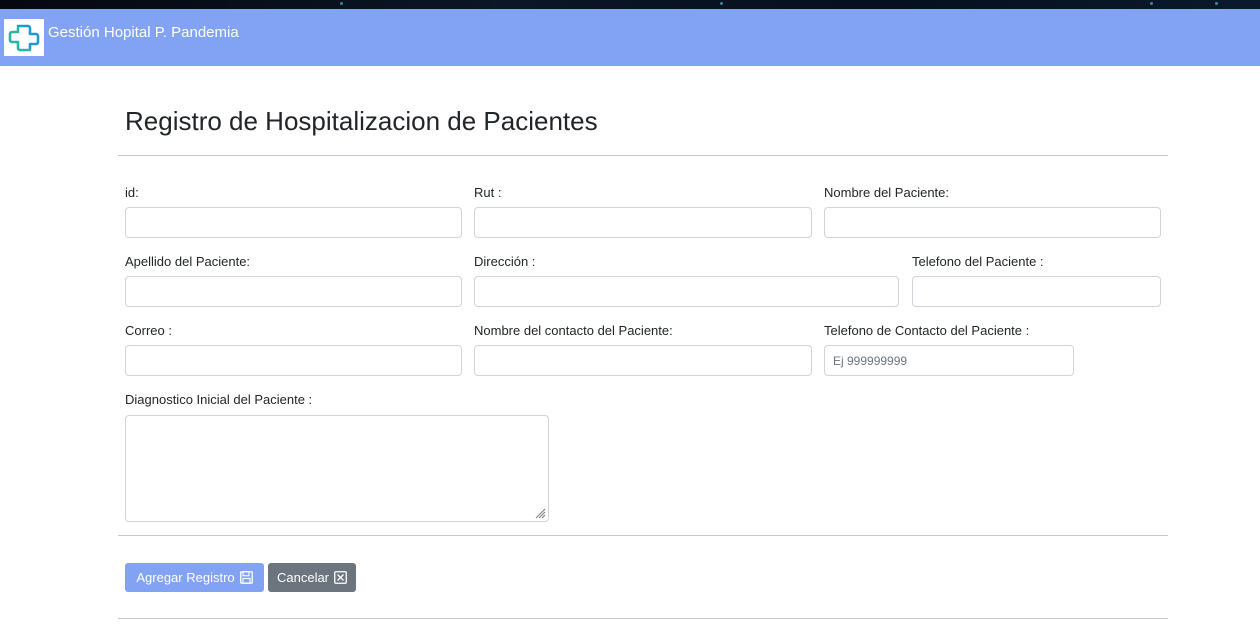 The height and width of the screenshot is (631, 1260). I want to click on correo-input, so click(293, 360).